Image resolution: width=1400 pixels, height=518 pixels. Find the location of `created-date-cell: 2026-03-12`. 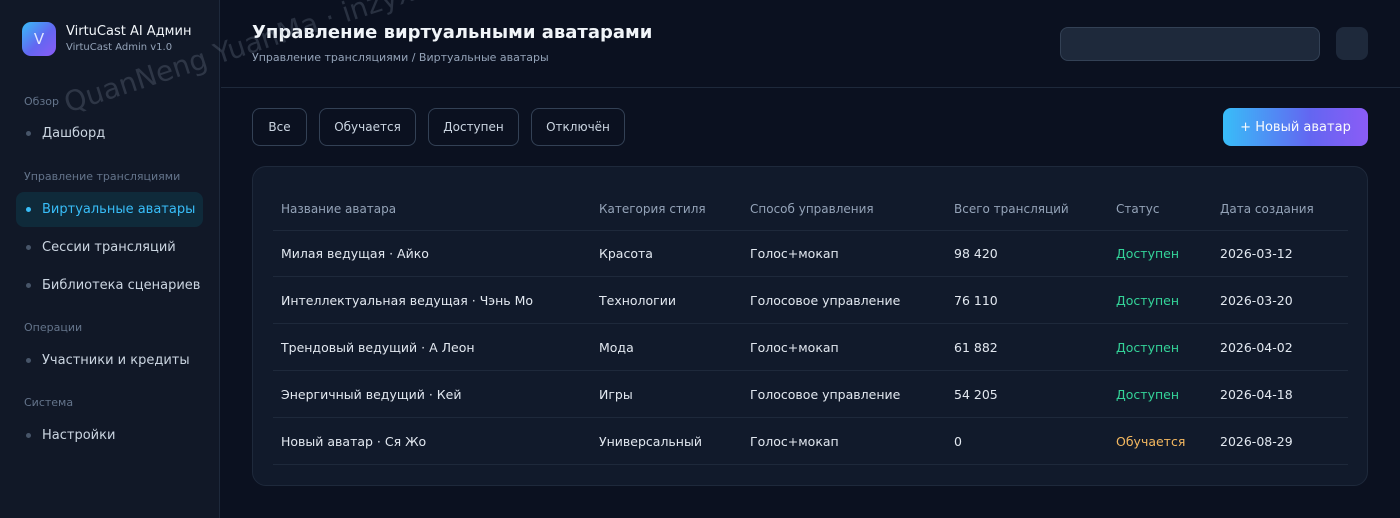

created-date-cell: 2026-03-12 is located at coordinates (1256, 253).